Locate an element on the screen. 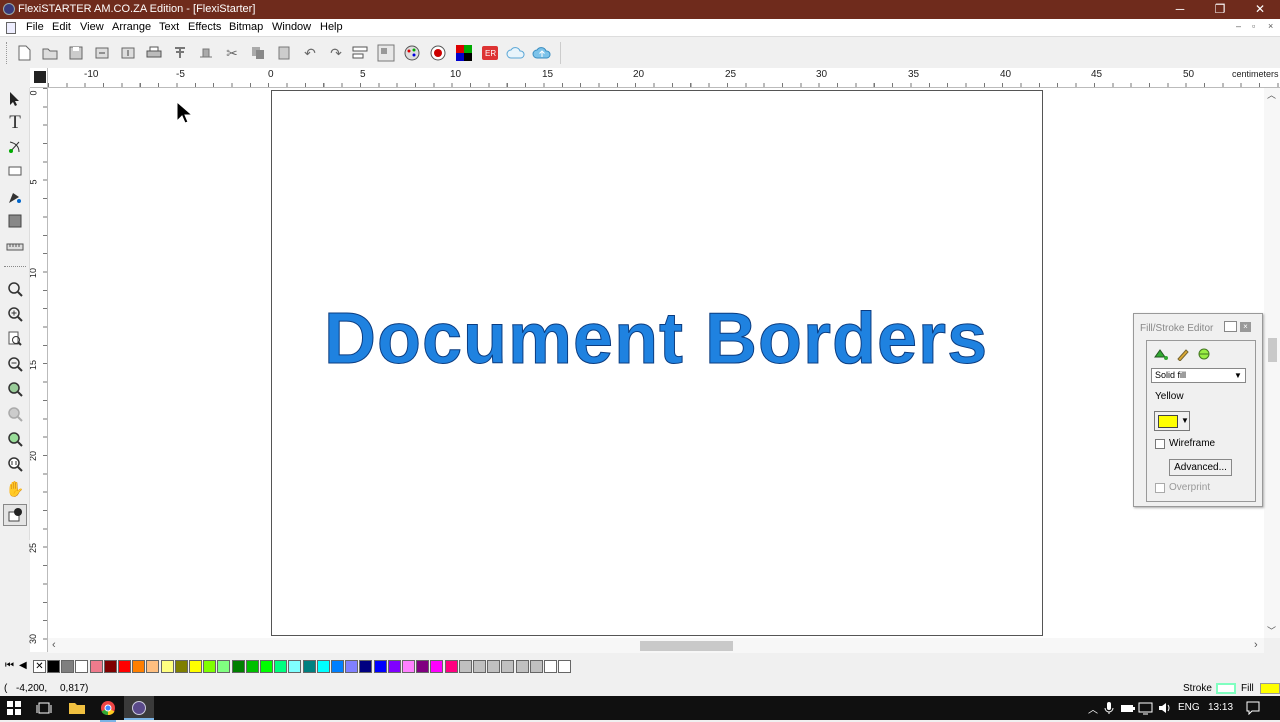 This screenshot has height=722, width=1280. text-tool-icon: T is located at coordinates (15, 123).